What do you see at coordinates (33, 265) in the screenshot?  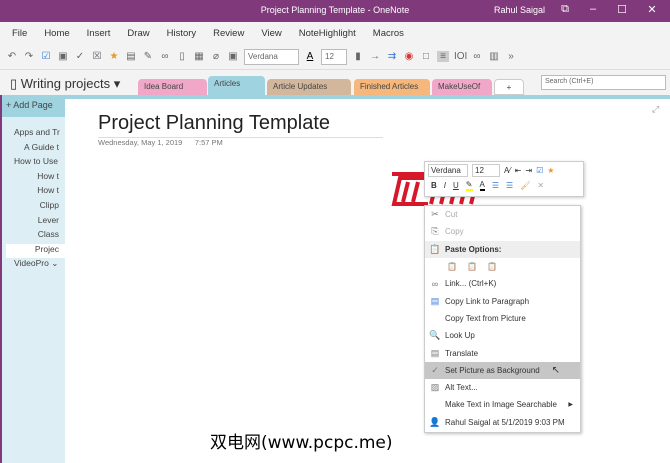 I see `page-item-group: VideoPro ⌄` at bounding box center [33, 265].